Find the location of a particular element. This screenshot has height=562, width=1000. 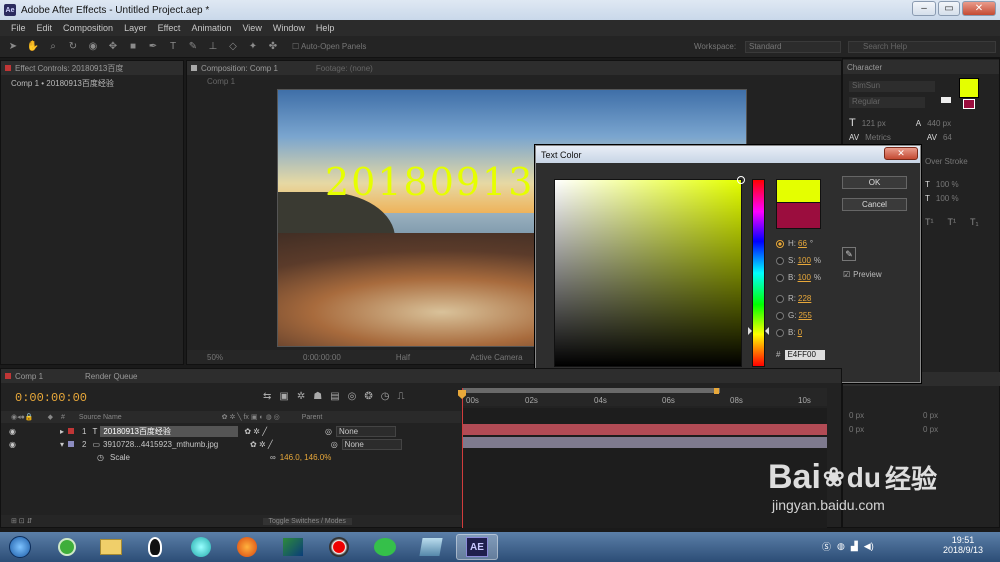

layer-row-1: ◉ ▸ 1 T 20180913百度经验 ✿ ✲ ╱ ◎ None is located at coordinates (235, 431).